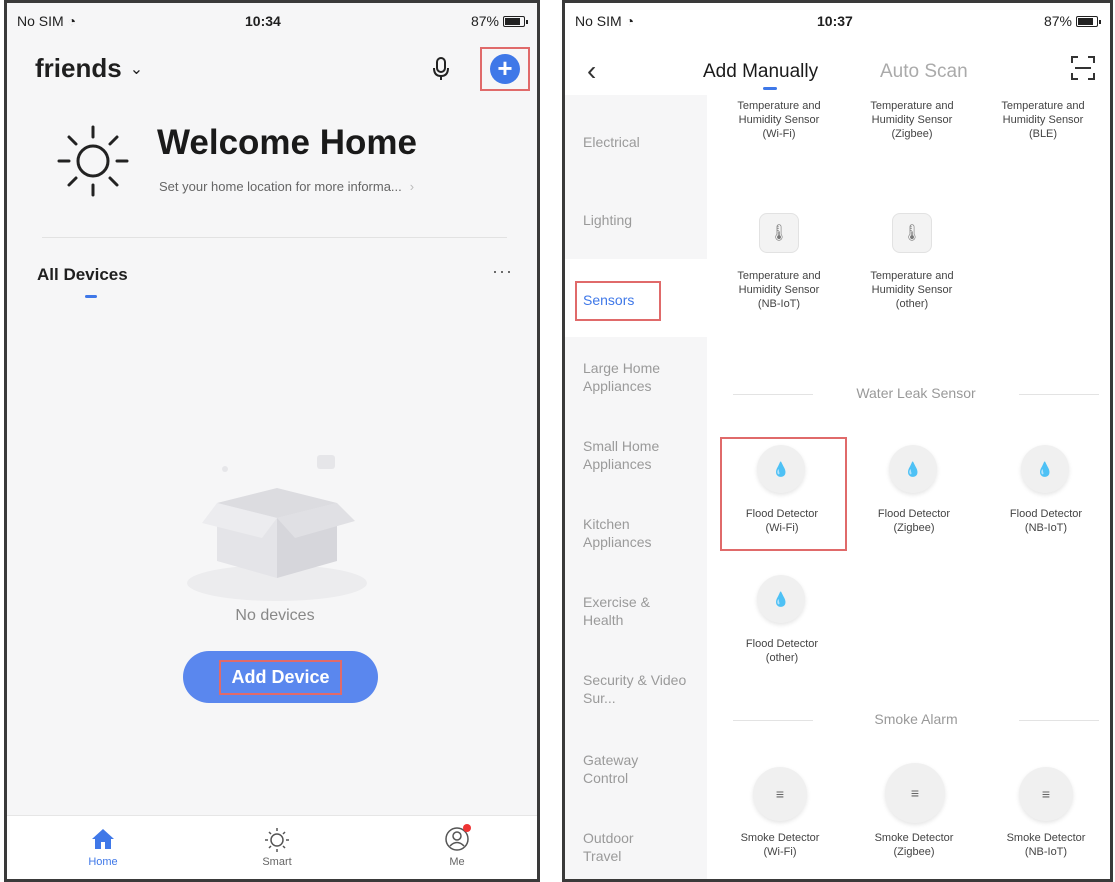 The image size is (1115, 882). I want to click on category-small-home-appliances: Small Home Appliances, so click(638, 455).